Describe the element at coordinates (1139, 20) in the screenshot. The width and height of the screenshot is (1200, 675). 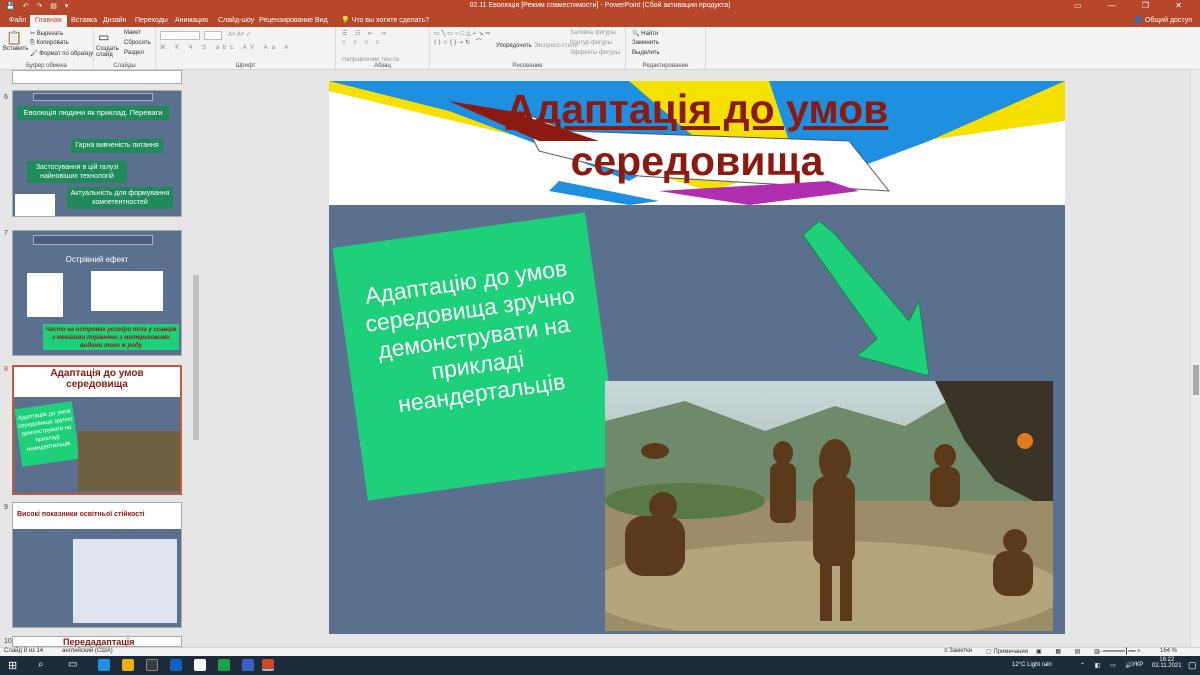
I see `person-icon: 👤` at that location.